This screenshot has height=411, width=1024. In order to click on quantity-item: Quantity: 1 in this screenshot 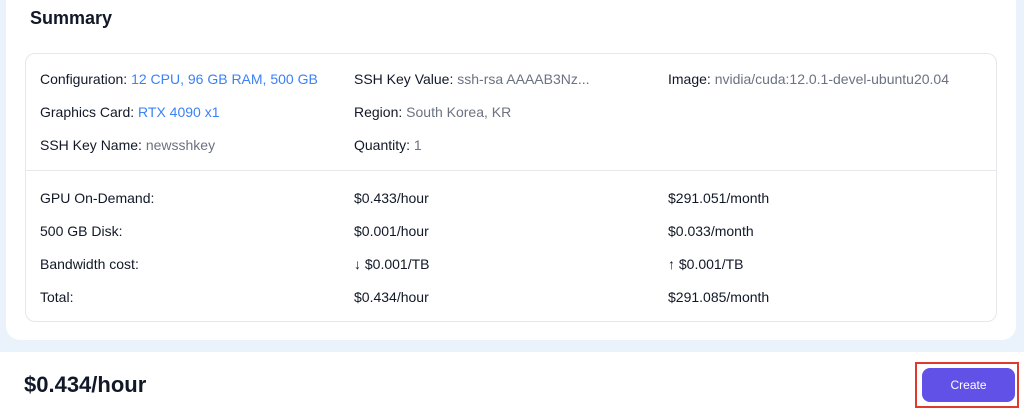, I will do `click(388, 145)`.